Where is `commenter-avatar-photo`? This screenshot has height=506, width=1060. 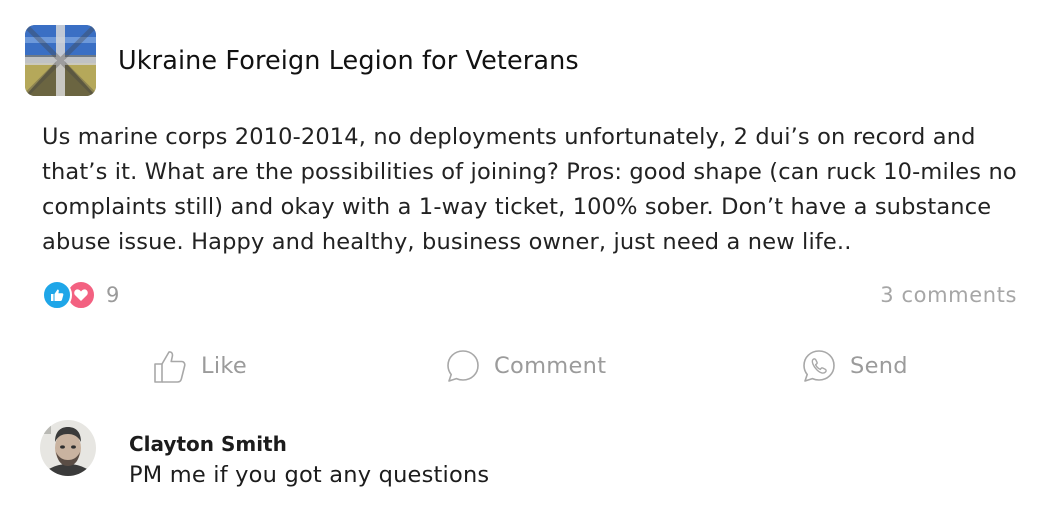 commenter-avatar-photo is located at coordinates (68, 448).